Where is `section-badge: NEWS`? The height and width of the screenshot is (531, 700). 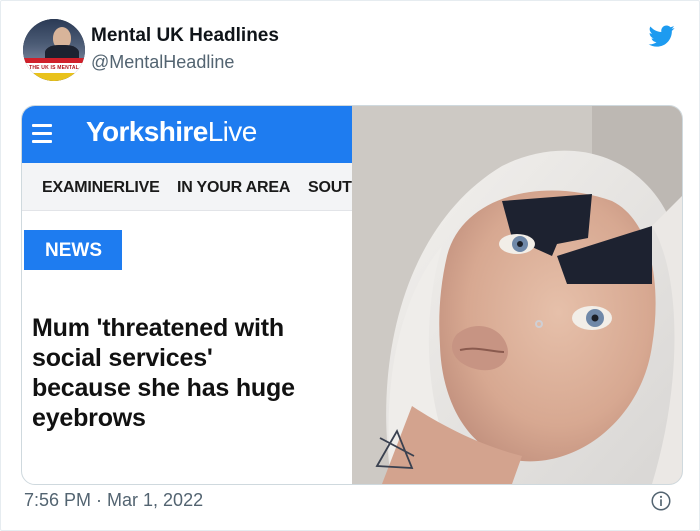 section-badge: NEWS is located at coordinates (73, 250).